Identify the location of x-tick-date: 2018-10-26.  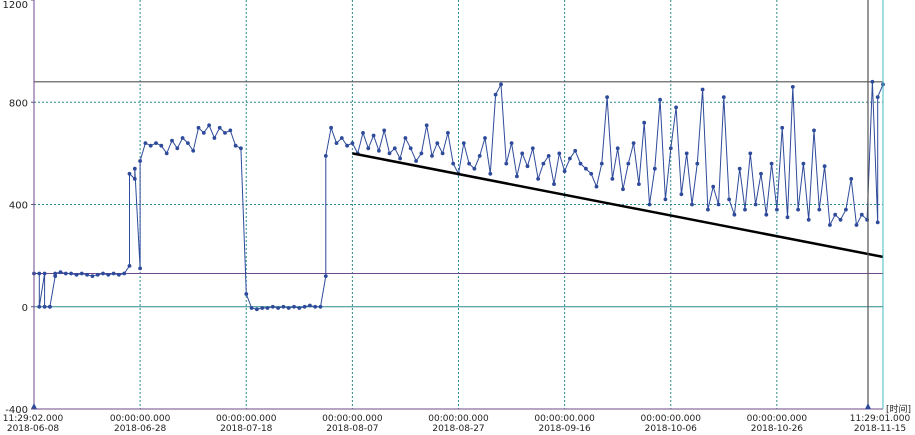
(777, 429).